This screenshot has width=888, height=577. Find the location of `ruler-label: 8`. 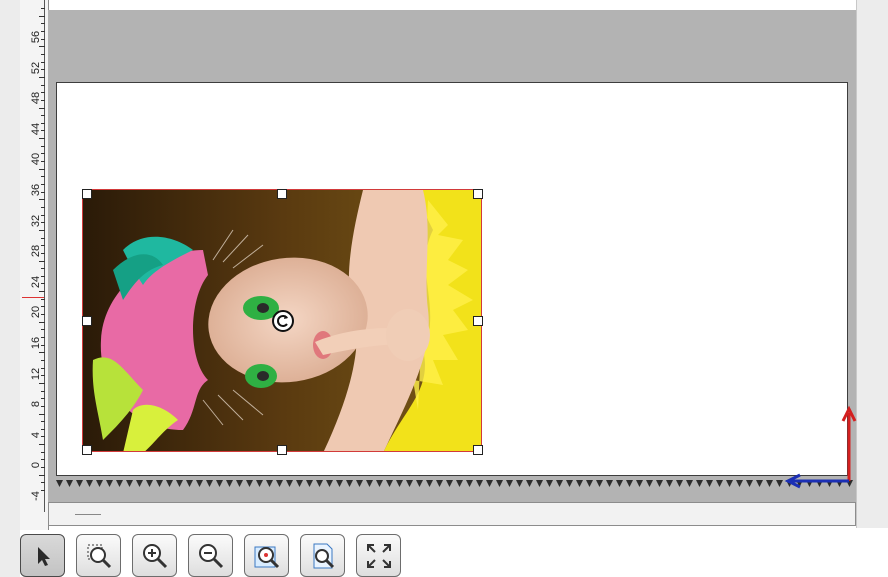

ruler-label: 8 is located at coordinates (36, 404).